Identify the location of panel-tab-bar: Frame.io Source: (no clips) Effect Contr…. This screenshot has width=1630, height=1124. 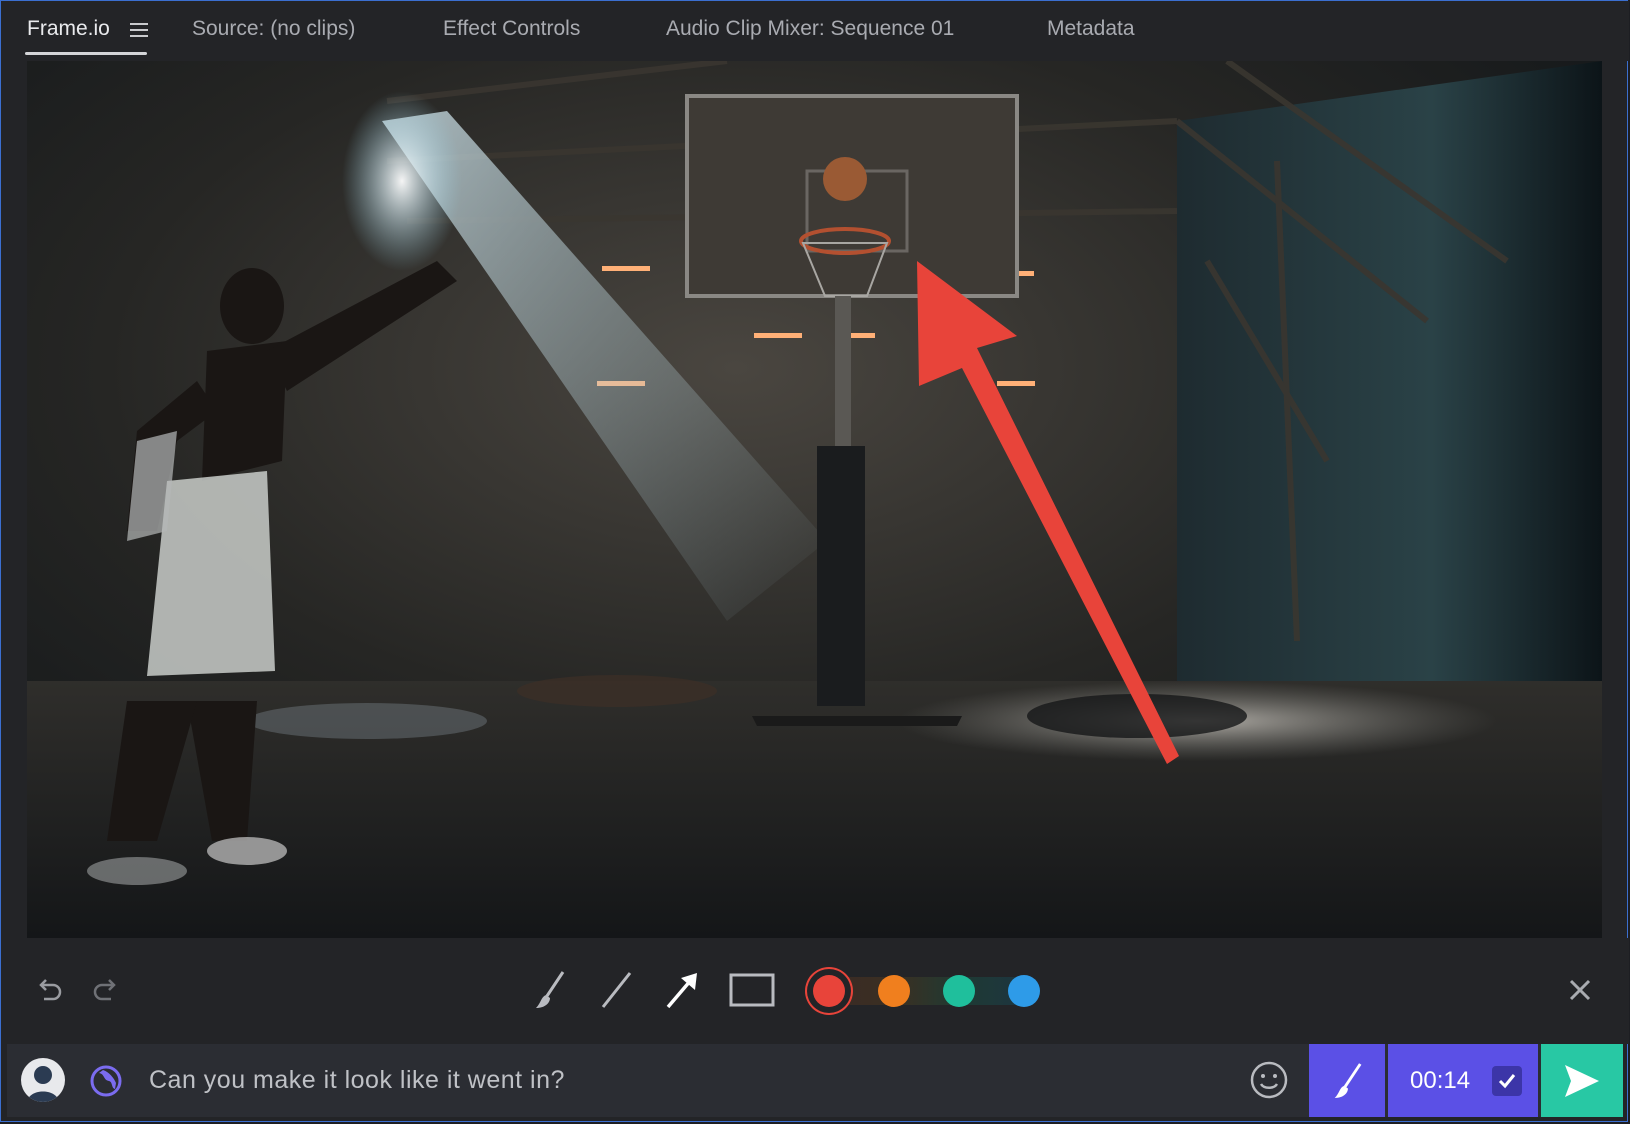
(815, 31).